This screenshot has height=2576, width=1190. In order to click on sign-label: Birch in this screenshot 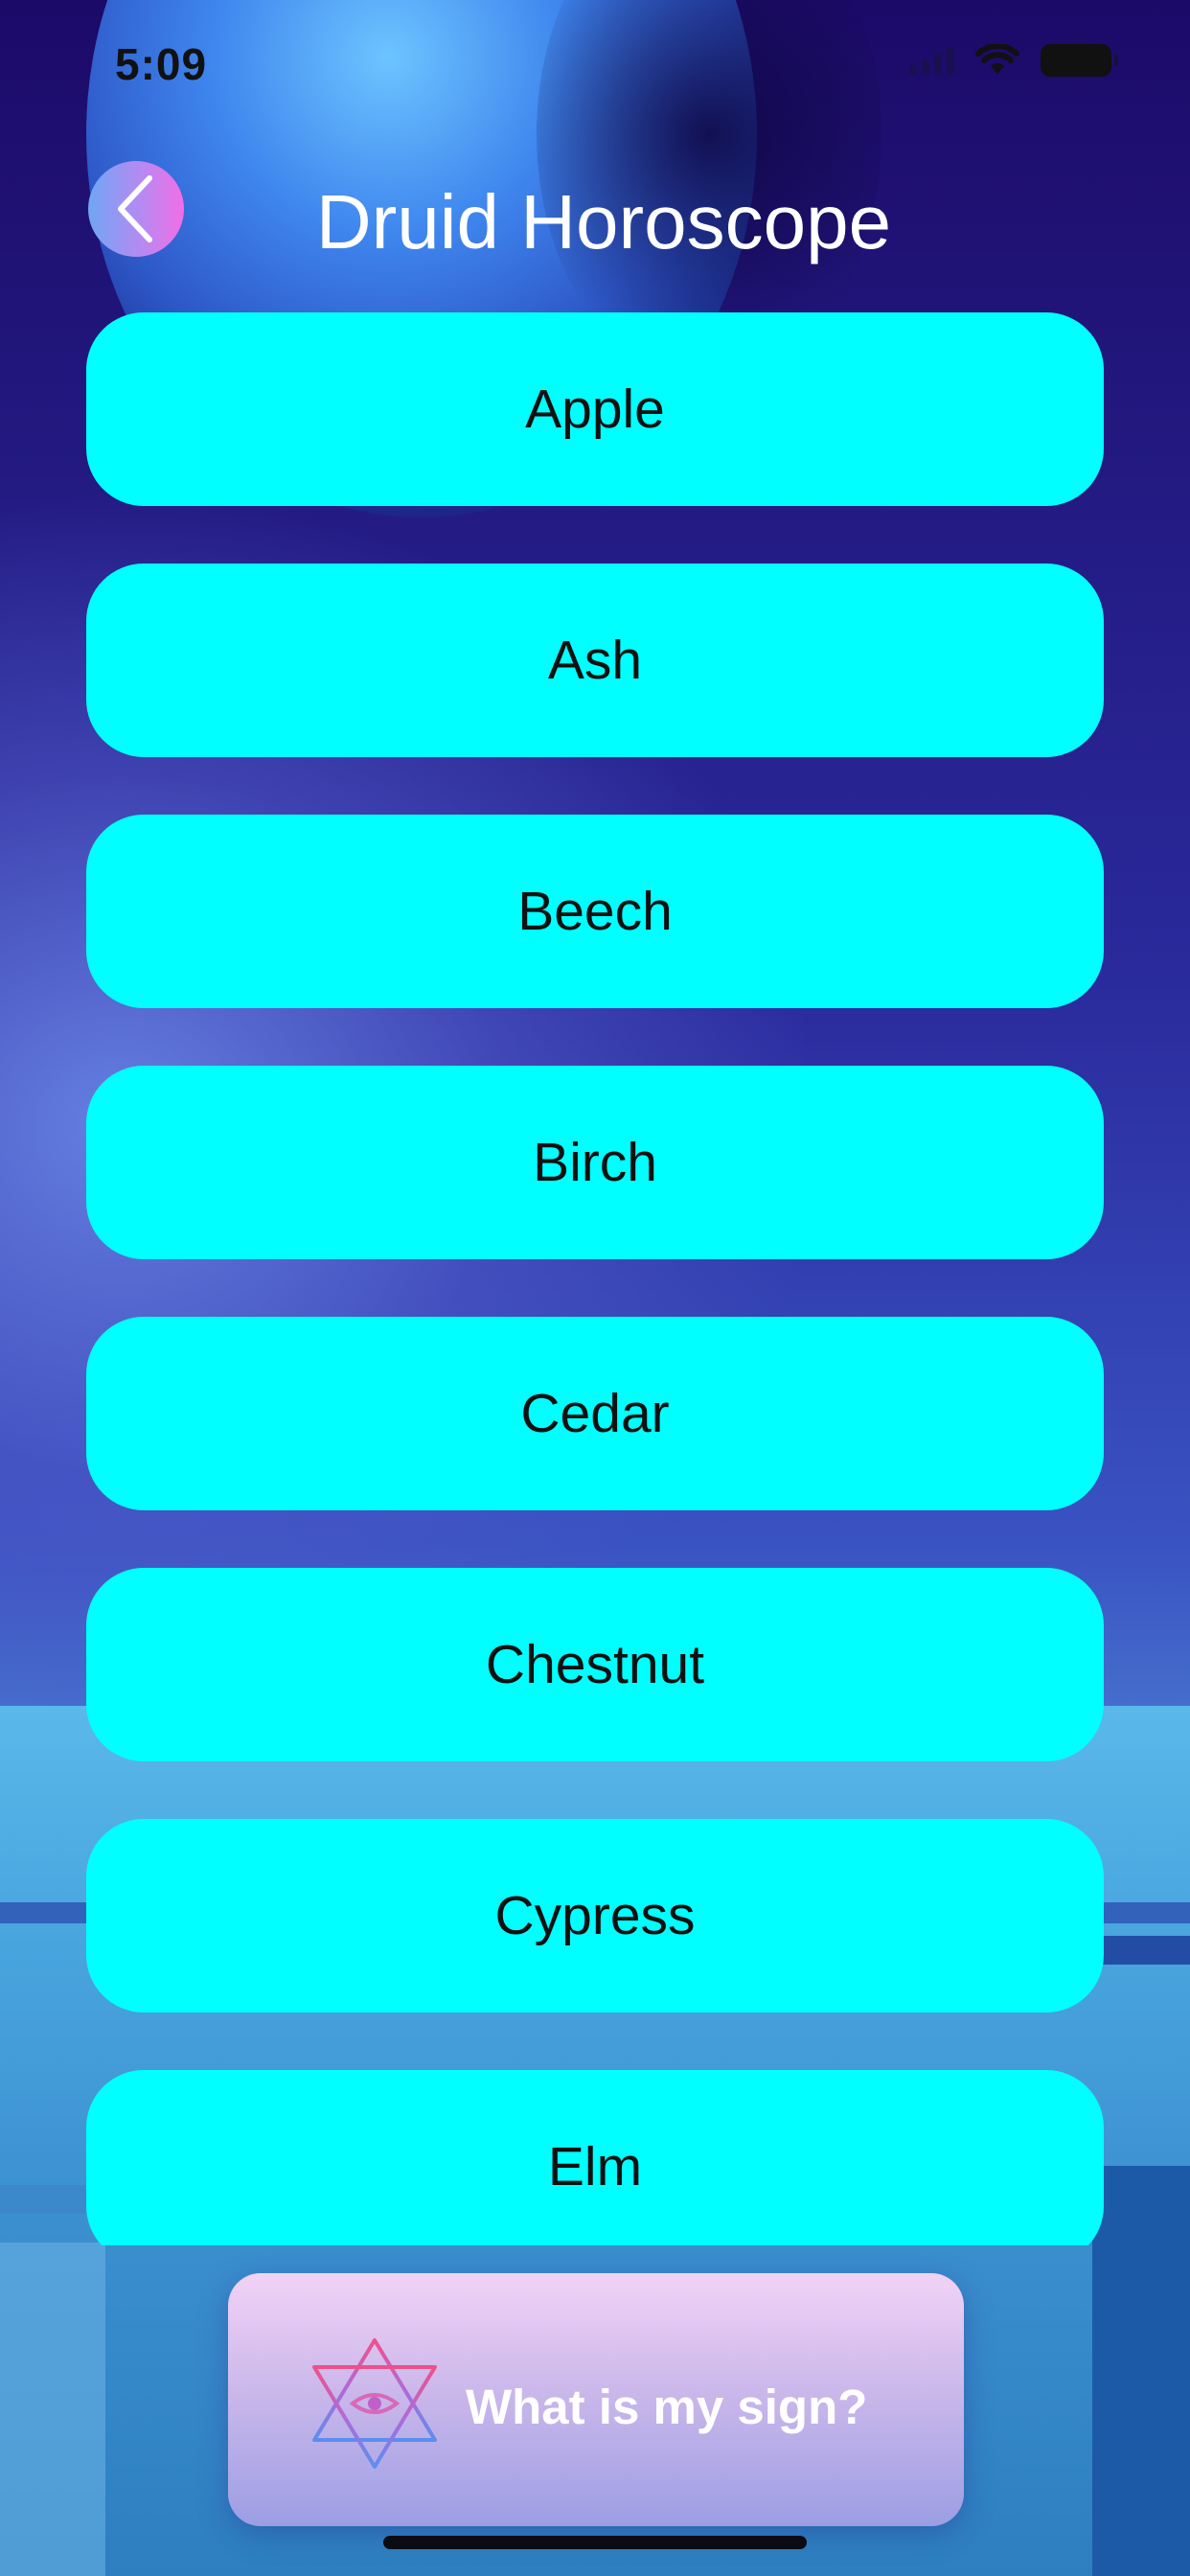, I will do `click(595, 1162)`.